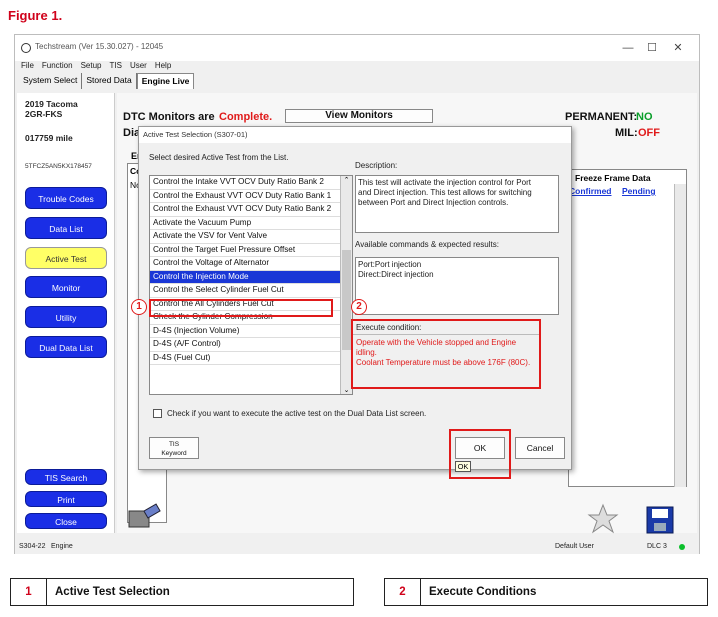 The width and height of the screenshot is (718, 617). Describe the element at coordinates (626, 133) in the screenshot. I see `mil-label: MIL:` at that location.